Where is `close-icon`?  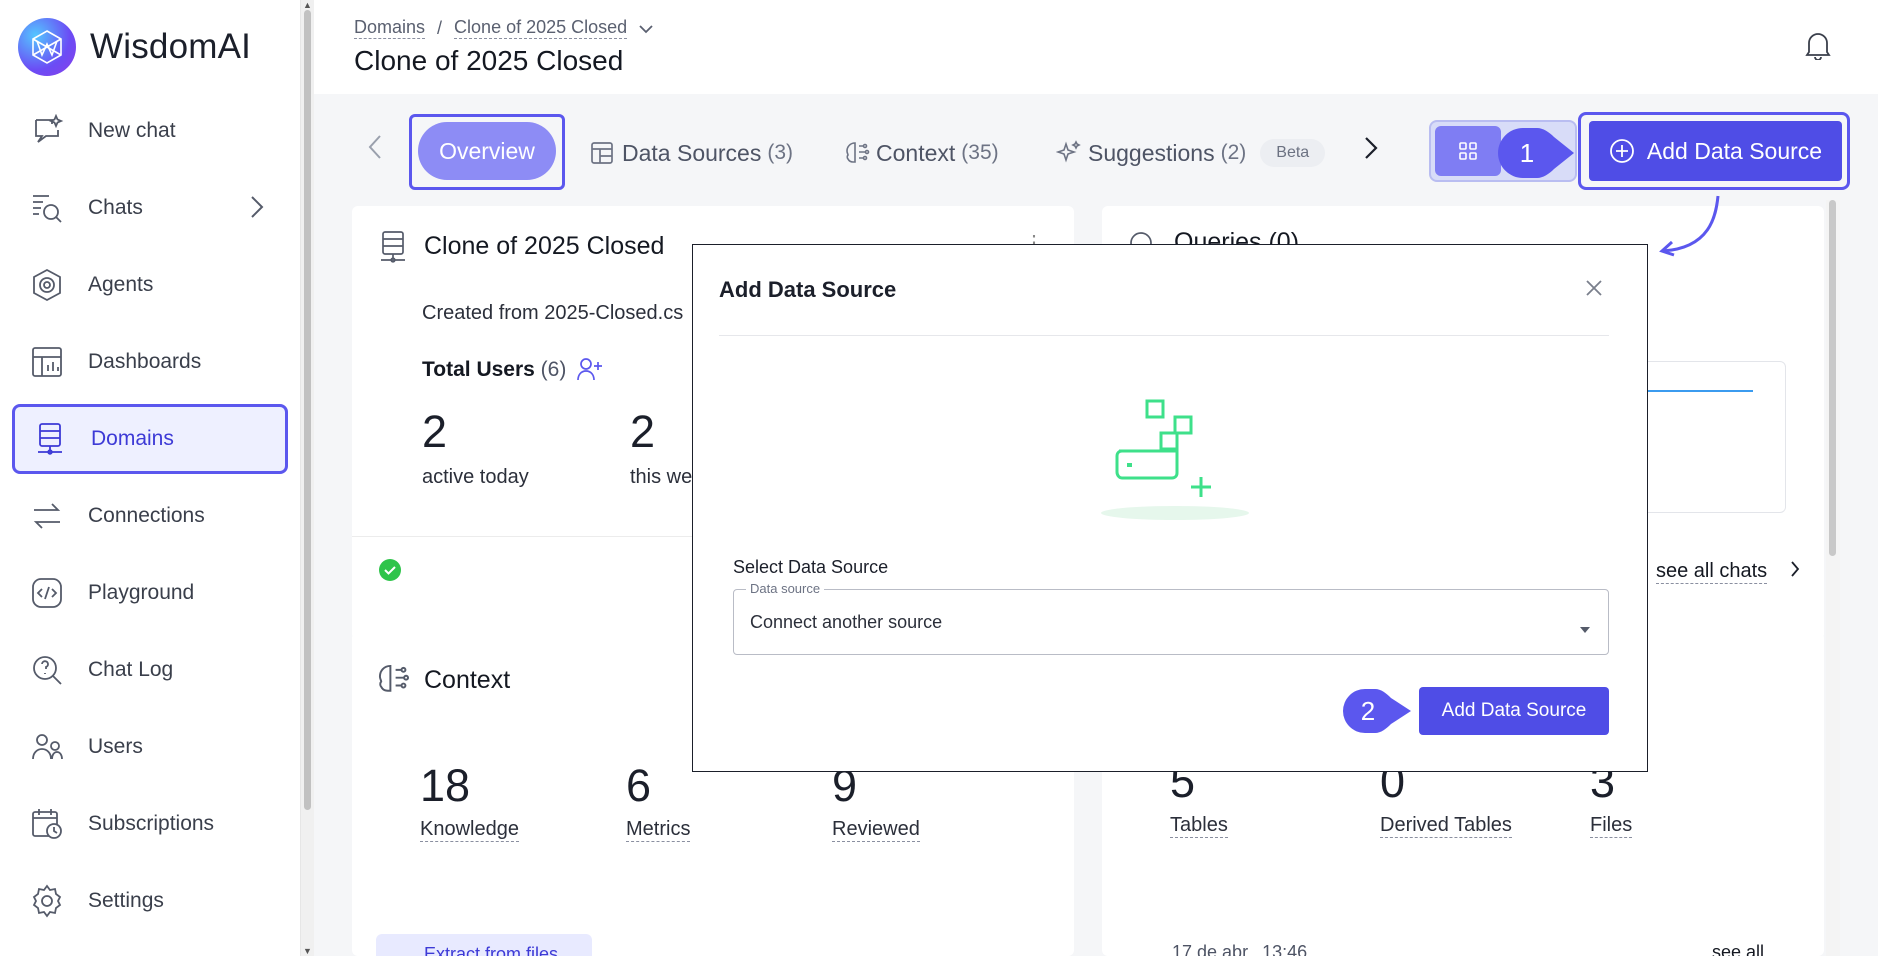
close-icon is located at coordinates (1594, 290).